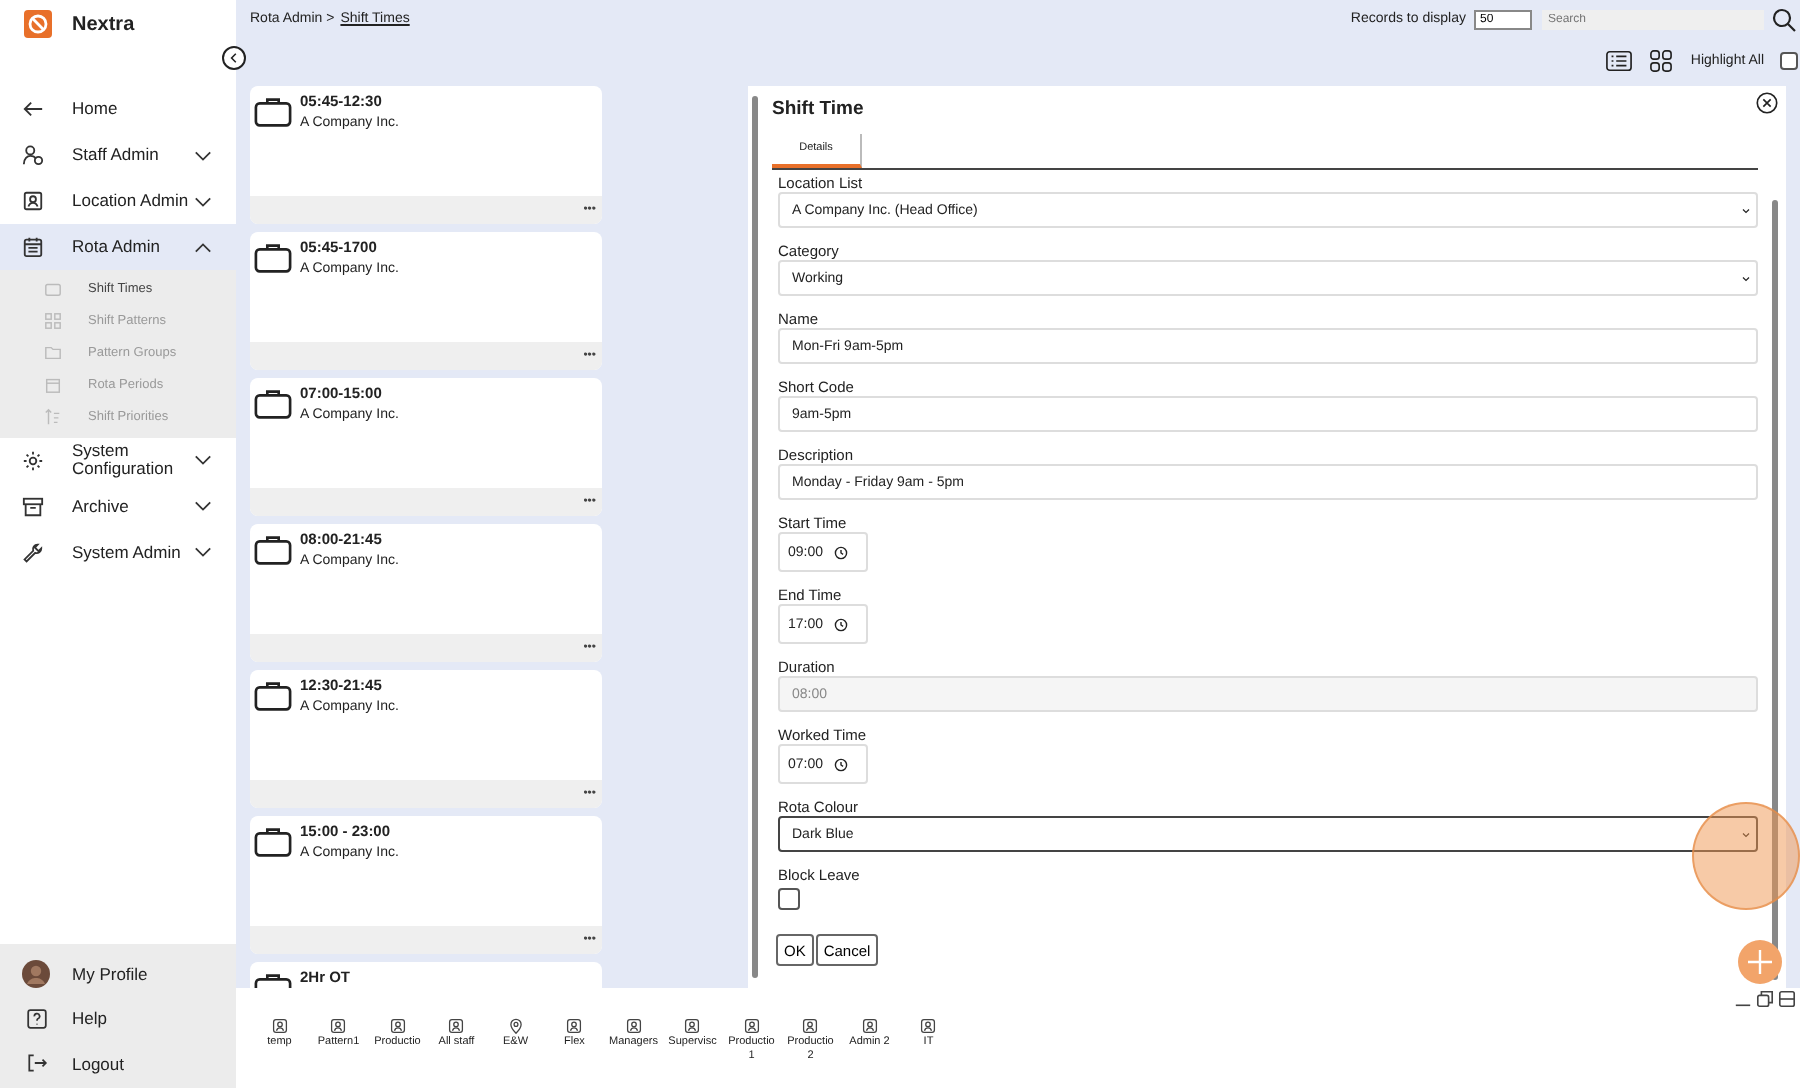 This screenshot has width=1800, height=1088. What do you see at coordinates (103, 24) in the screenshot?
I see `app-name: Nextra` at bounding box center [103, 24].